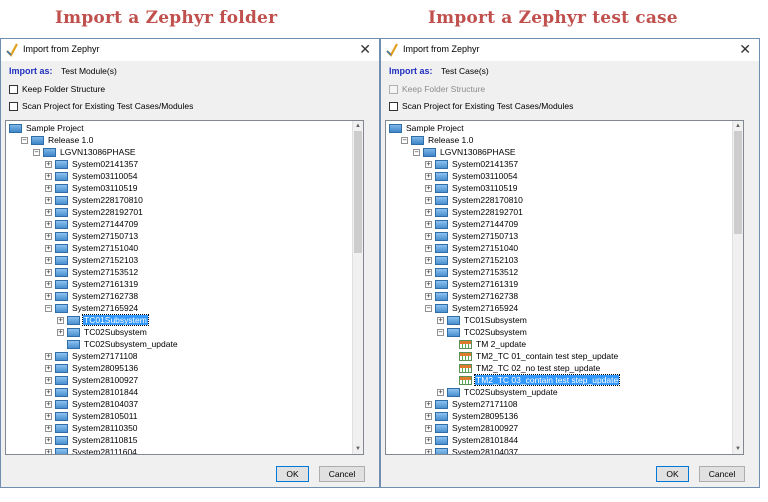 The height and width of the screenshot is (502, 768). What do you see at coordinates (472, 236) in the screenshot?
I see `tree-item: + System27150713` at bounding box center [472, 236].